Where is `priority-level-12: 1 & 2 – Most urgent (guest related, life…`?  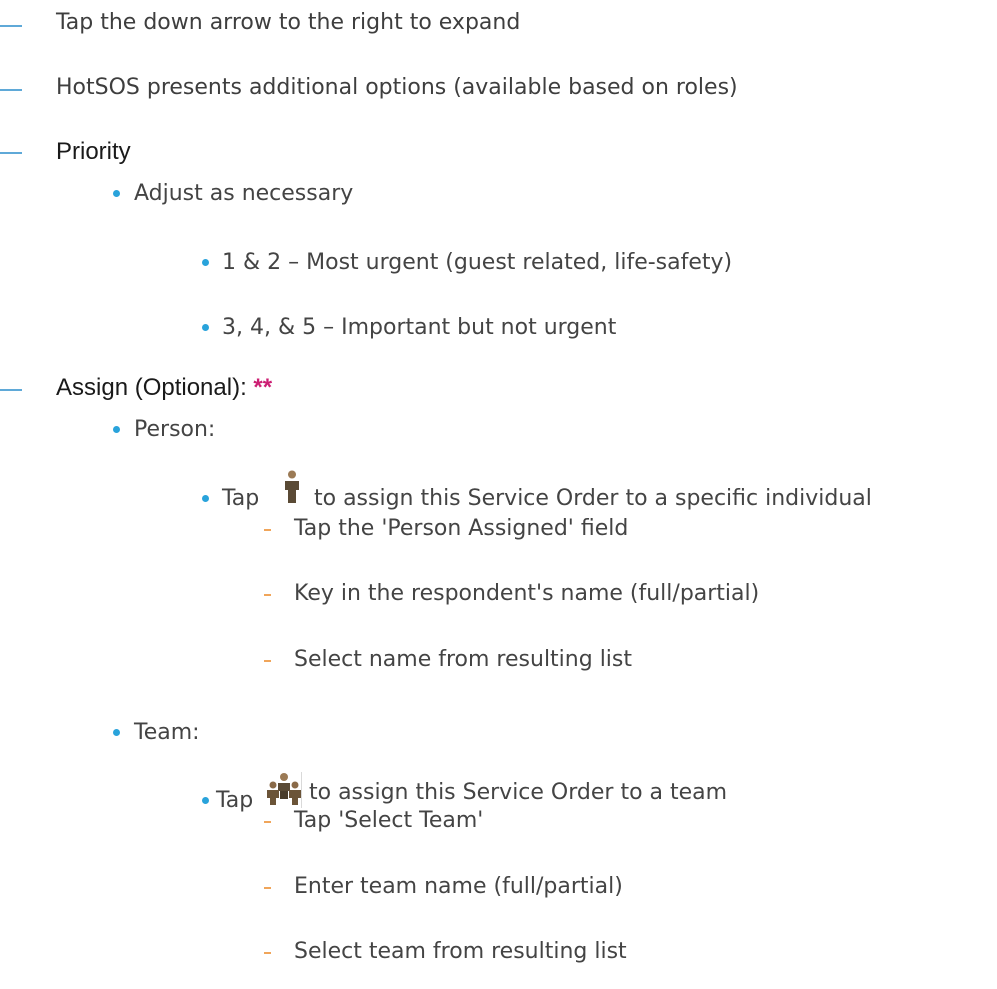
priority-level-12: 1 & 2 – Most urgent (guest related, life… is located at coordinates (477, 262).